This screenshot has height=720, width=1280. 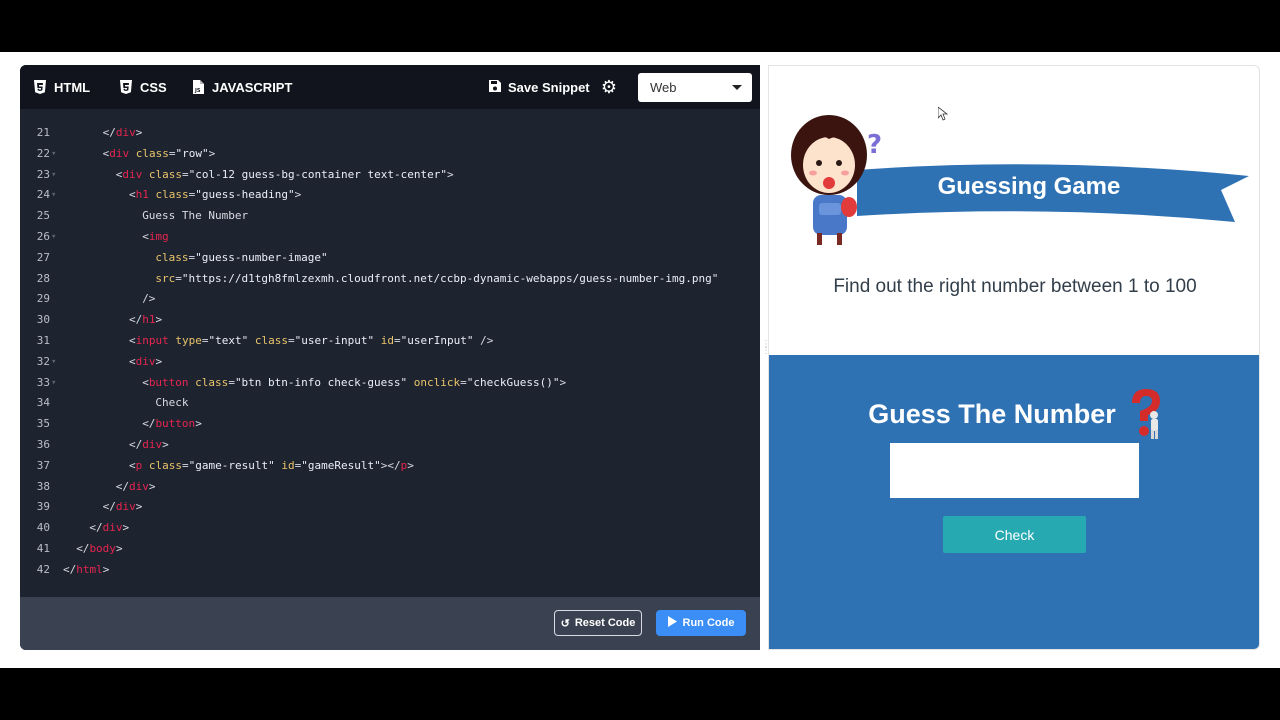 I want to click on editor-footer: ↺ Reset Code Run Code, so click(x=390, y=623).